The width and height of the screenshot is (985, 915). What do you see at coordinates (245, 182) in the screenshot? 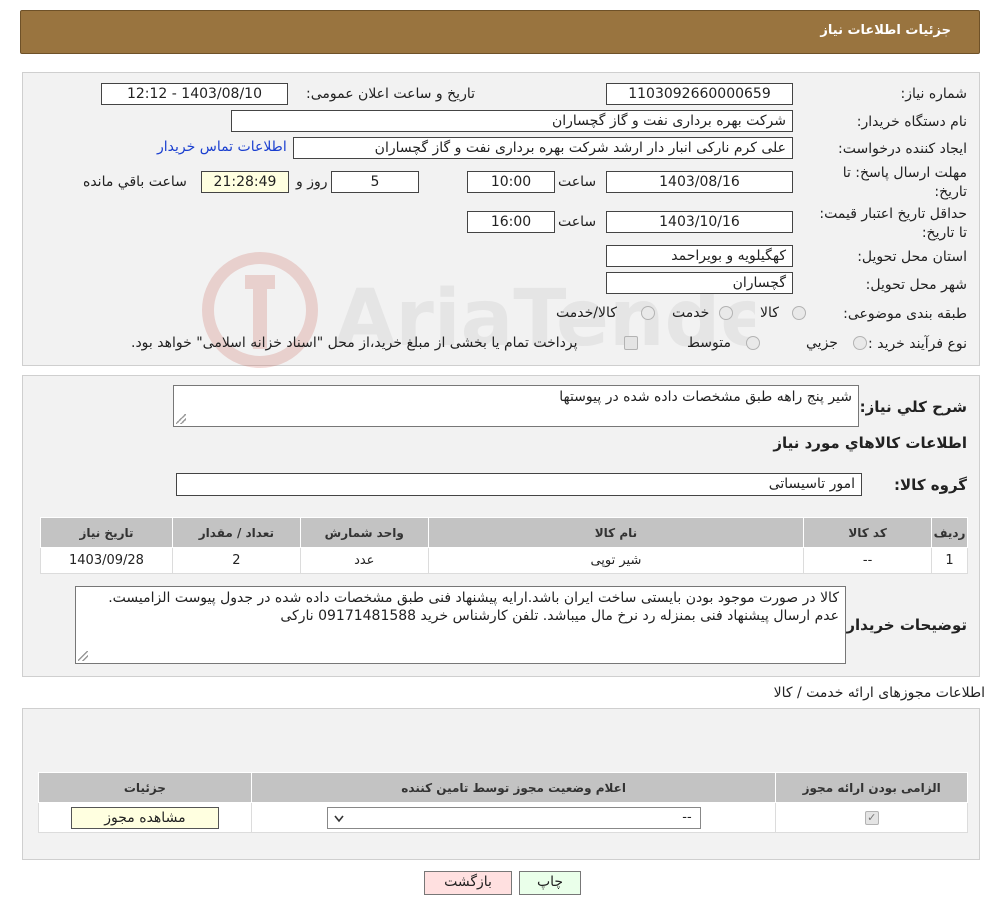
I see `remaining-time-field: 21:28:49` at bounding box center [245, 182].